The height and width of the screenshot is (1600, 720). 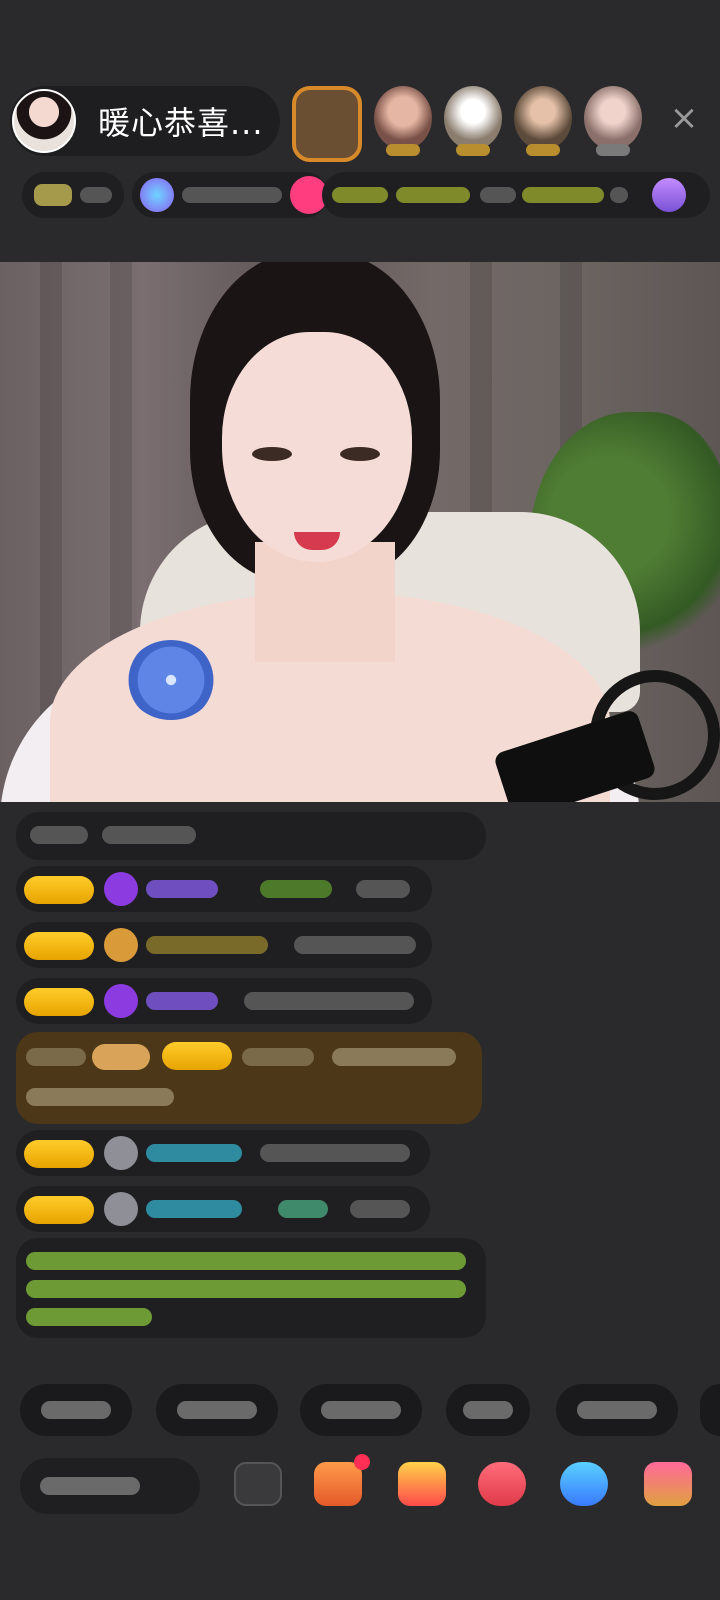 I want to click on hot-icon, so click(x=157, y=195).